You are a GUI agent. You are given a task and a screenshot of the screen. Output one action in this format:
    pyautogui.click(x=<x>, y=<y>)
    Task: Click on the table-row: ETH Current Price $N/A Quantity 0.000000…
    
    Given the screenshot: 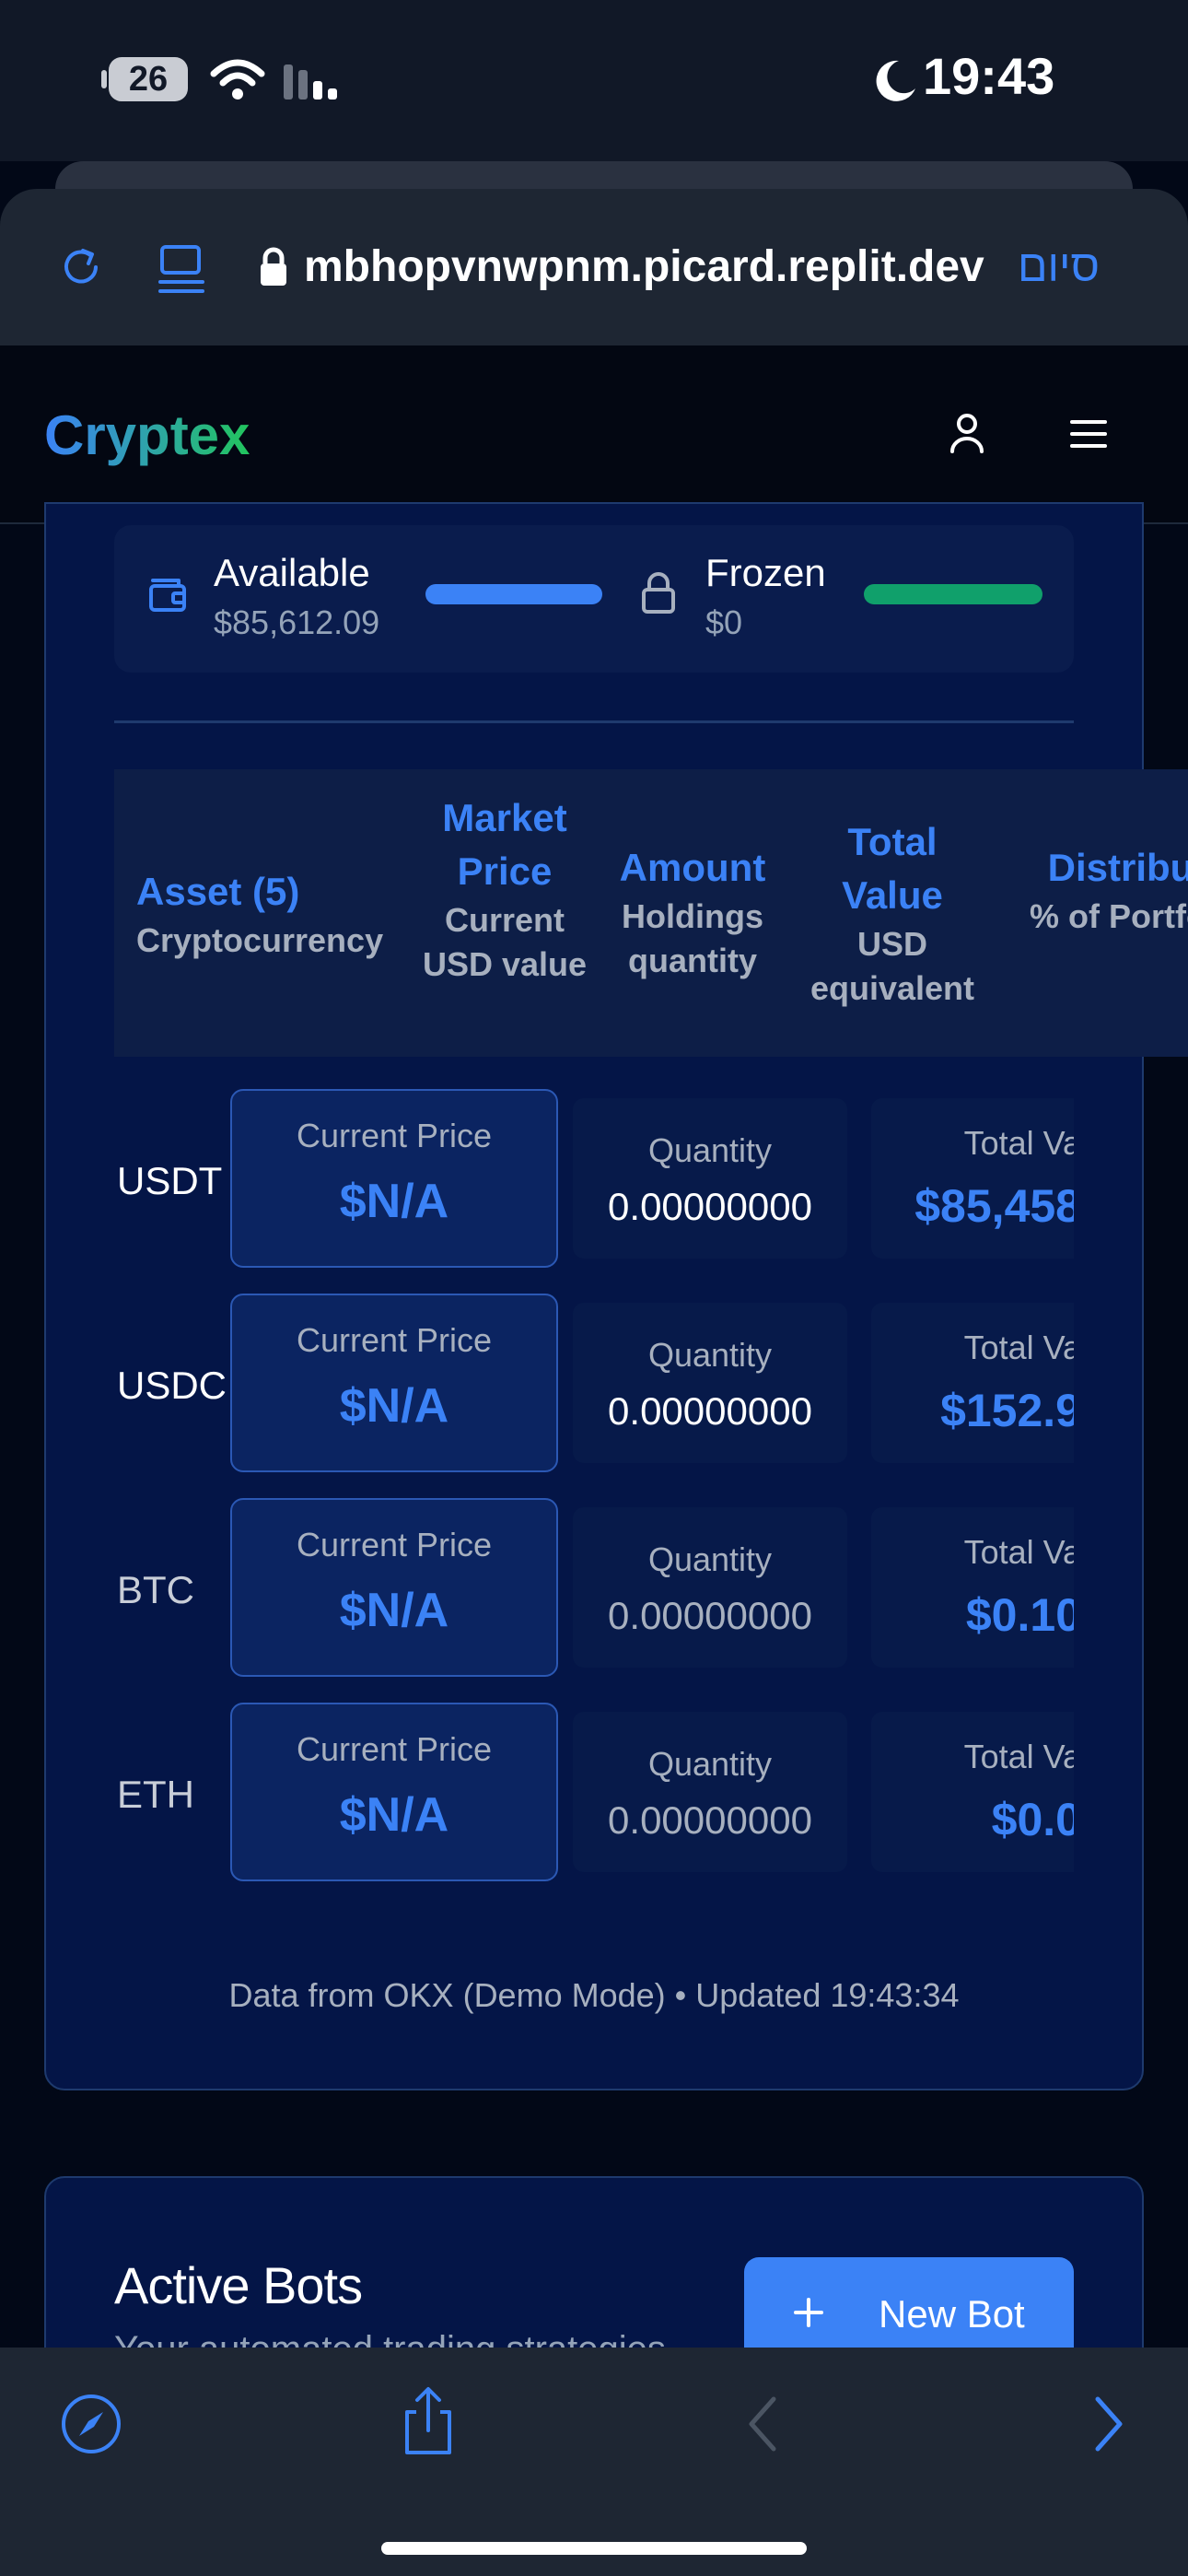 What is the action you would take?
    pyautogui.click(x=594, y=1795)
    